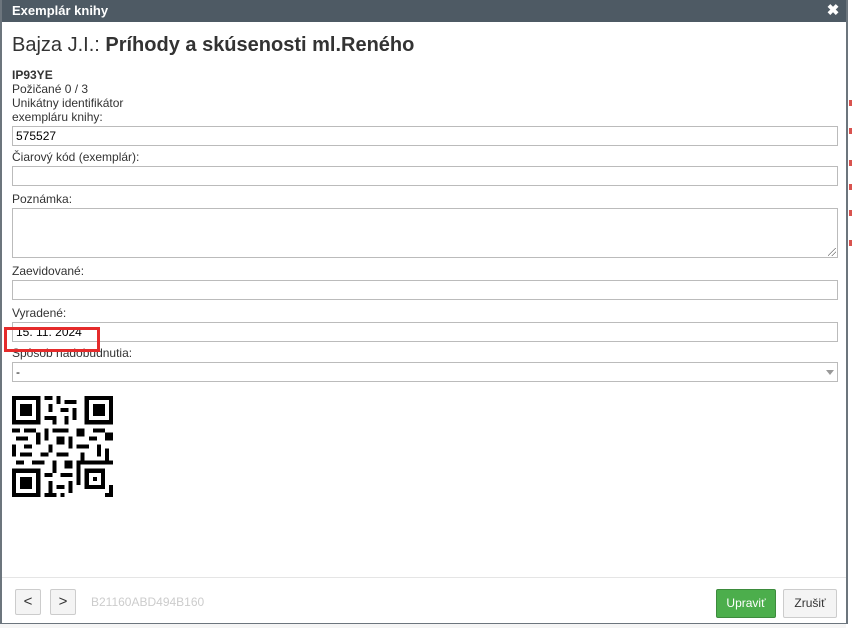 The height and width of the screenshot is (628, 852). I want to click on cancel-button: Zrušiť, so click(810, 603).